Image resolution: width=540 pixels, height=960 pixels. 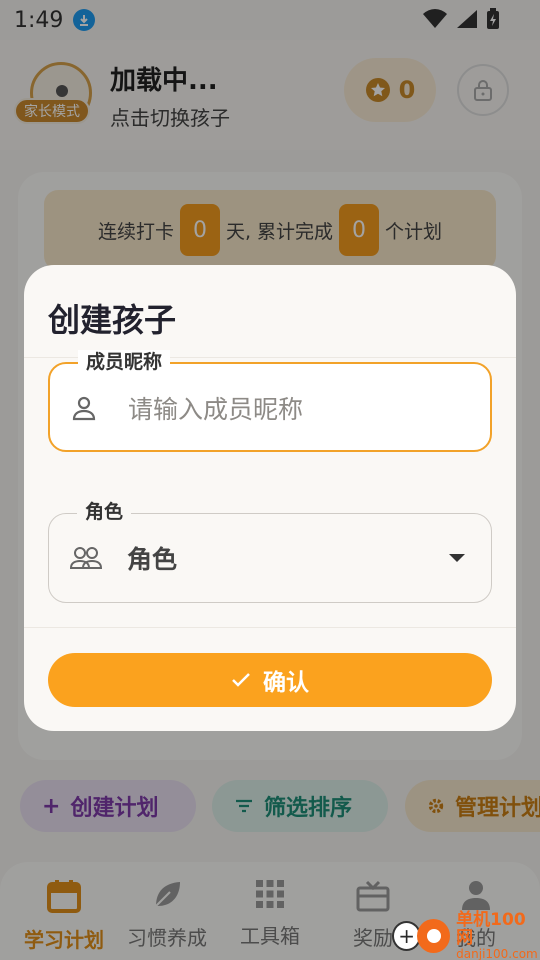 I want to click on role-select: 角色 角色, so click(x=270, y=551).